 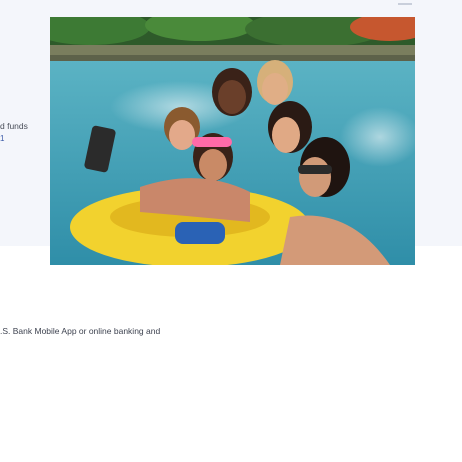 I want to click on band-edge-mark, so click(x=405, y=4).